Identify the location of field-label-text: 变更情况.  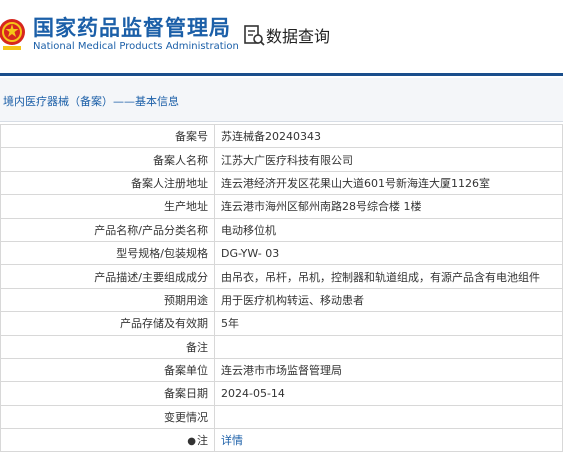
(186, 417).